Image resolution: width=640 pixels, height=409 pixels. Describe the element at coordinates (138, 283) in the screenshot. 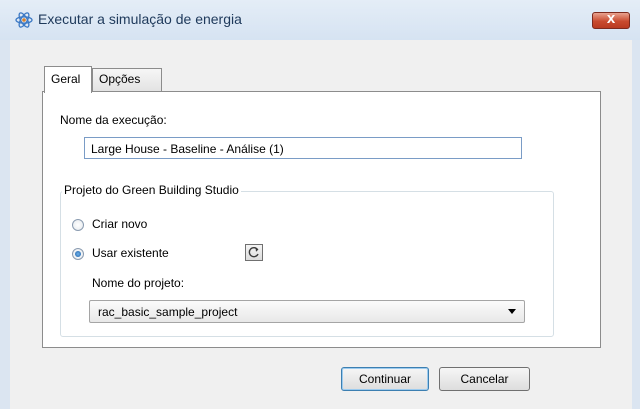

I see `project-name-label: Nome do projeto:` at that location.